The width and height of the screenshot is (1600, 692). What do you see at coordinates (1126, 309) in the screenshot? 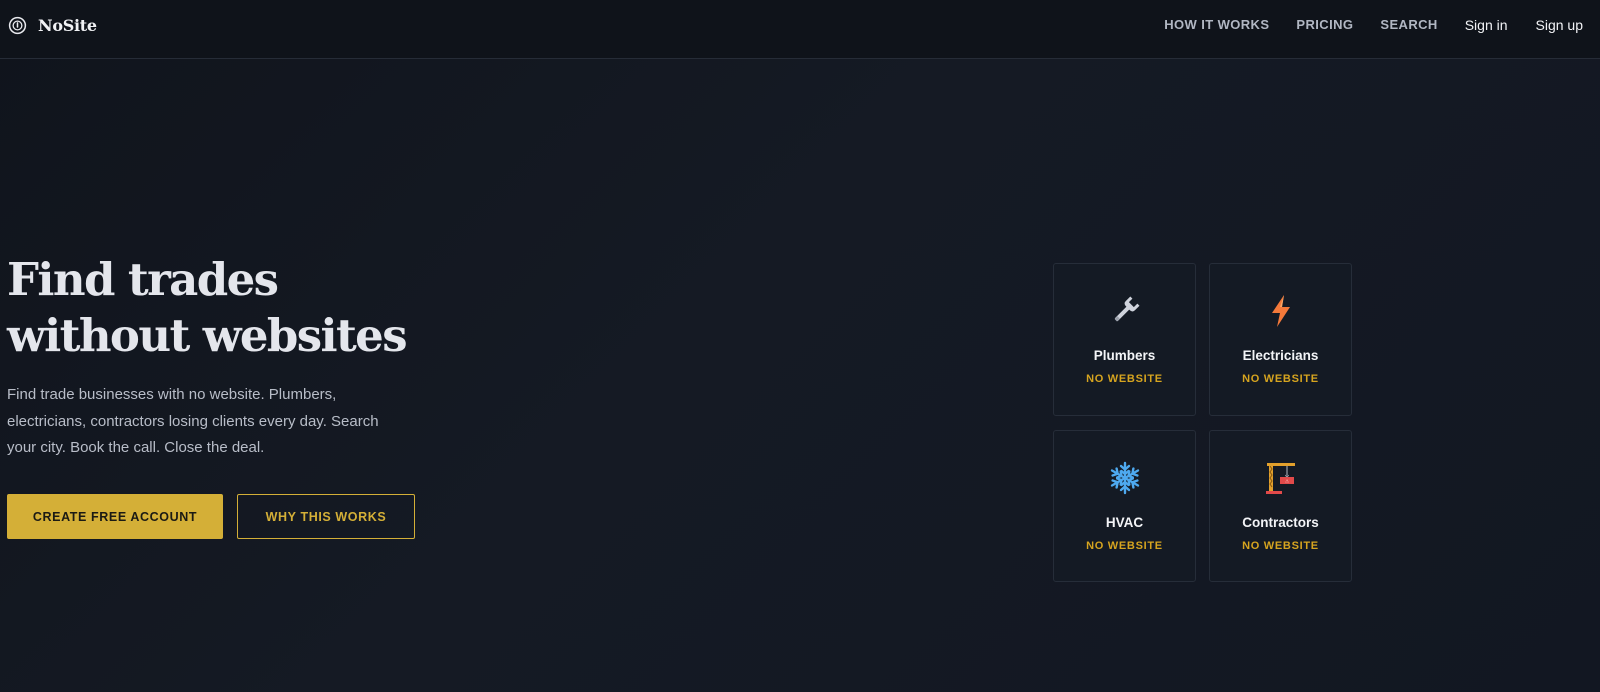
I see `wrench-icon` at bounding box center [1126, 309].